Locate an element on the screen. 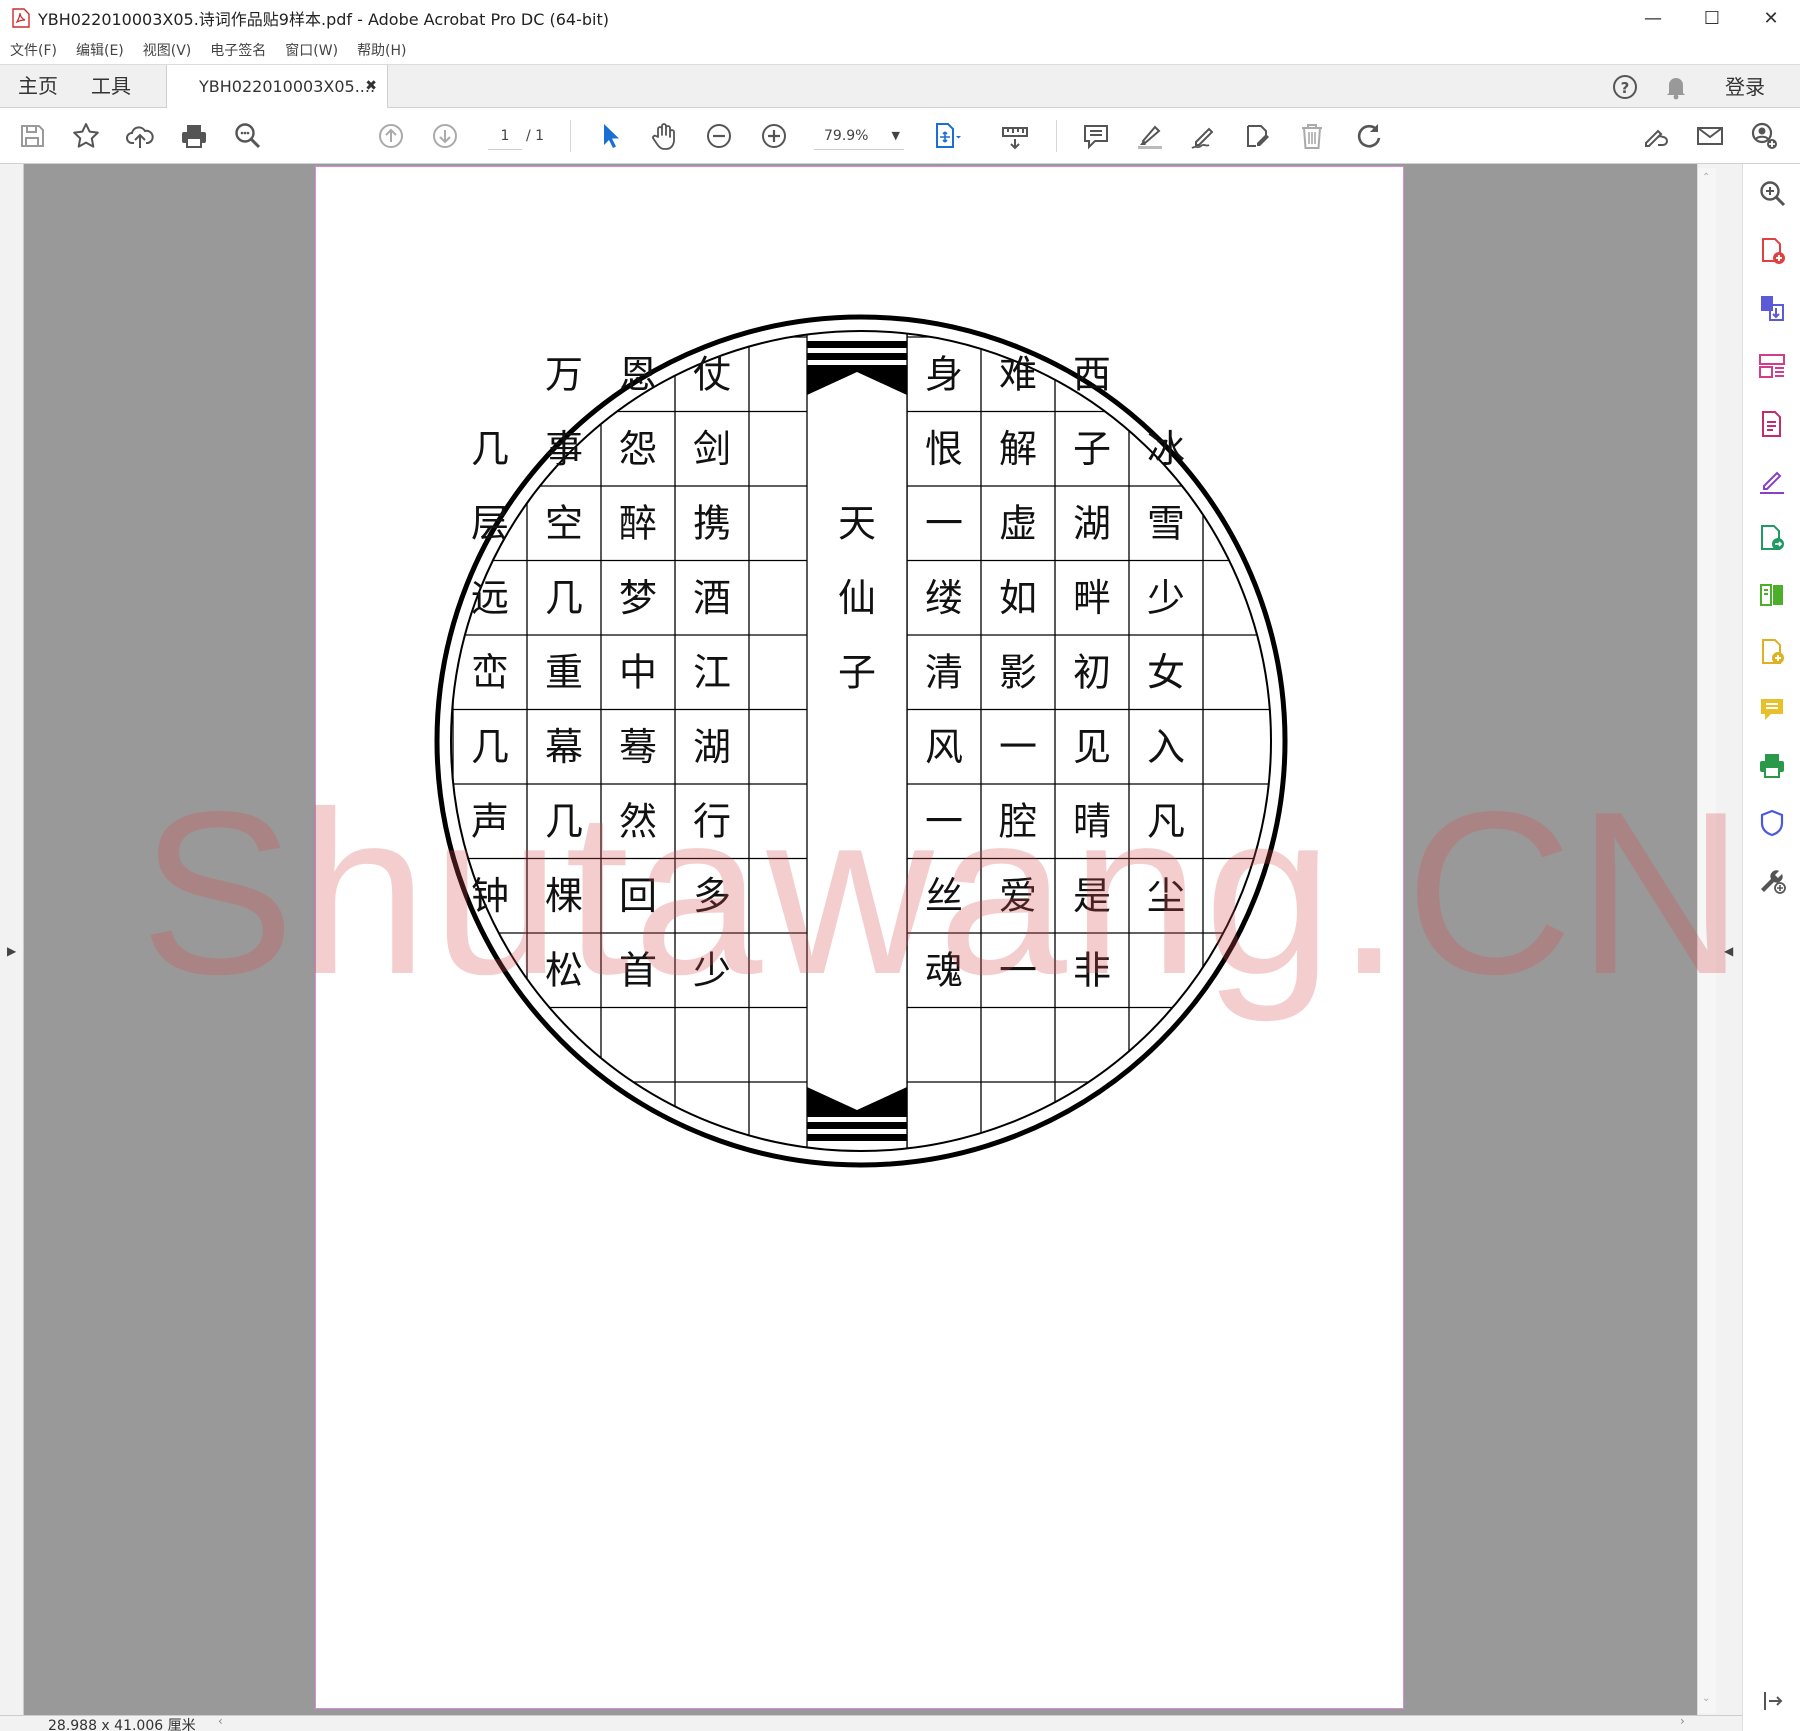  page-size-label: 28.988 x 41.006 厘米 is located at coordinates (122, 1724).